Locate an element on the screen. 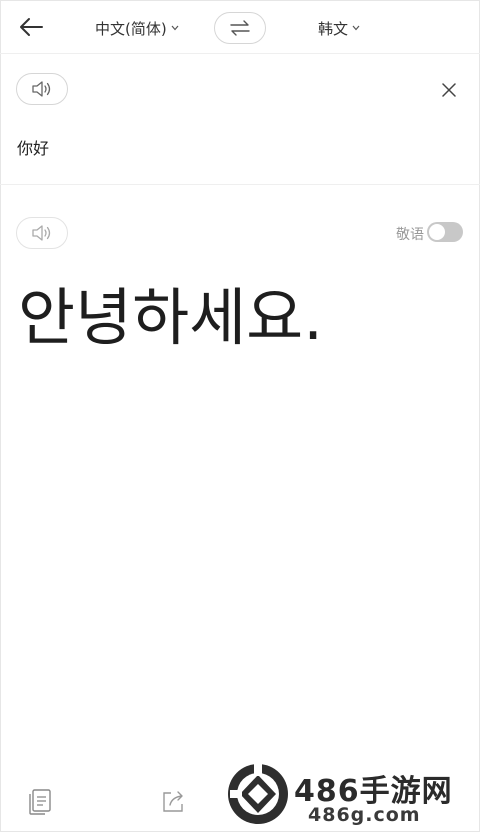 Image resolution: width=480 pixels, height=832 pixels. copy-icon is located at coordinates (40, 802).